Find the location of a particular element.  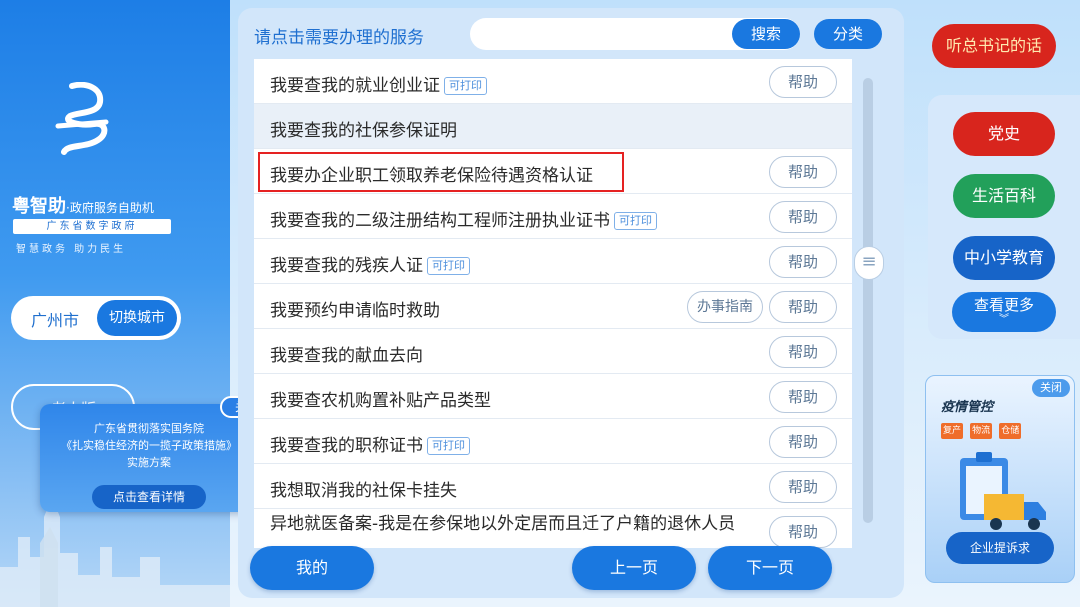

service-guide-button: 办事指南 is located at coordinates (725, 307).